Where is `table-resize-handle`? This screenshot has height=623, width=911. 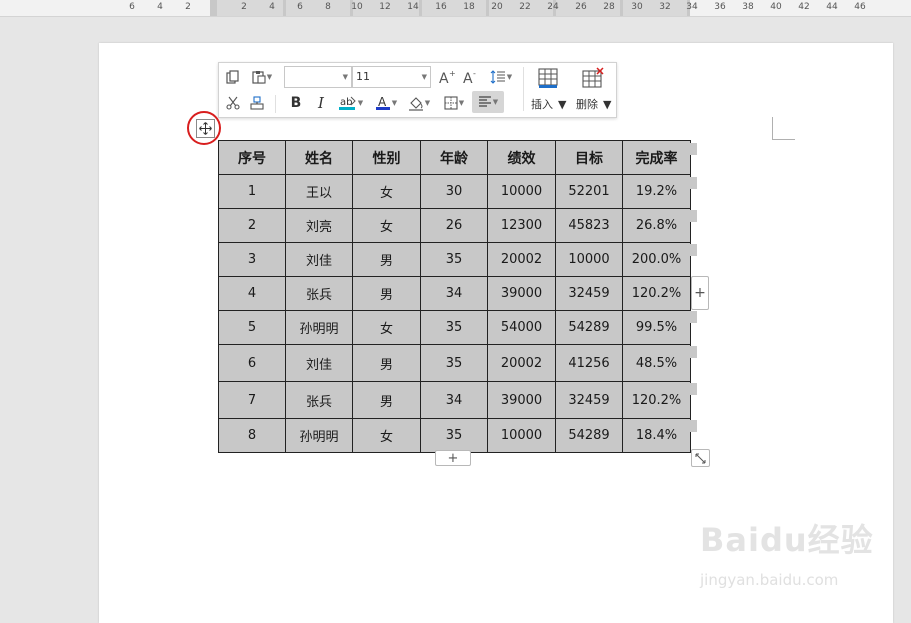
table-resize-handle is located at coordinates (700, 458).